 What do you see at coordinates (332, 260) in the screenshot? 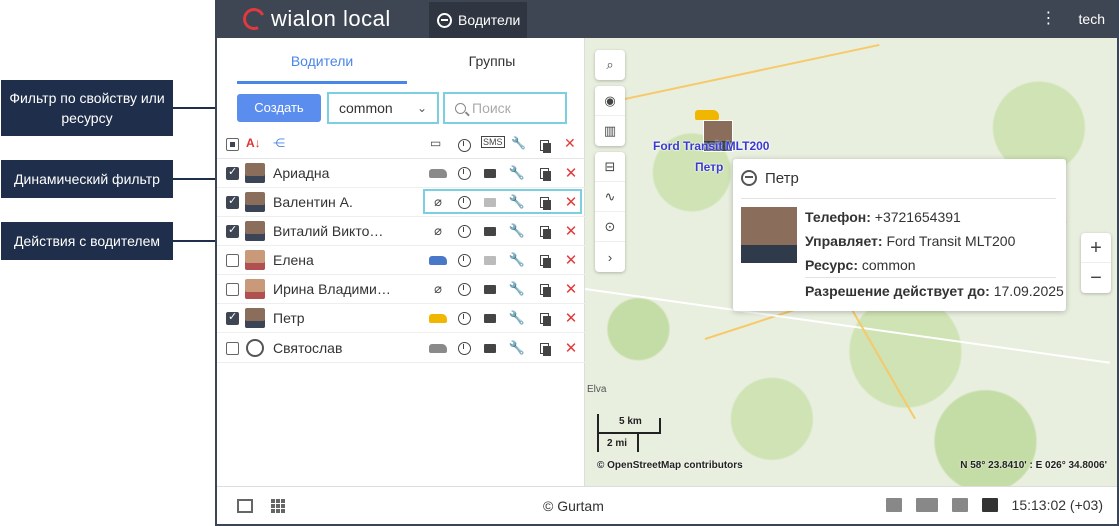
I see `driver-name: Елена` at bounding box center [332, 260].